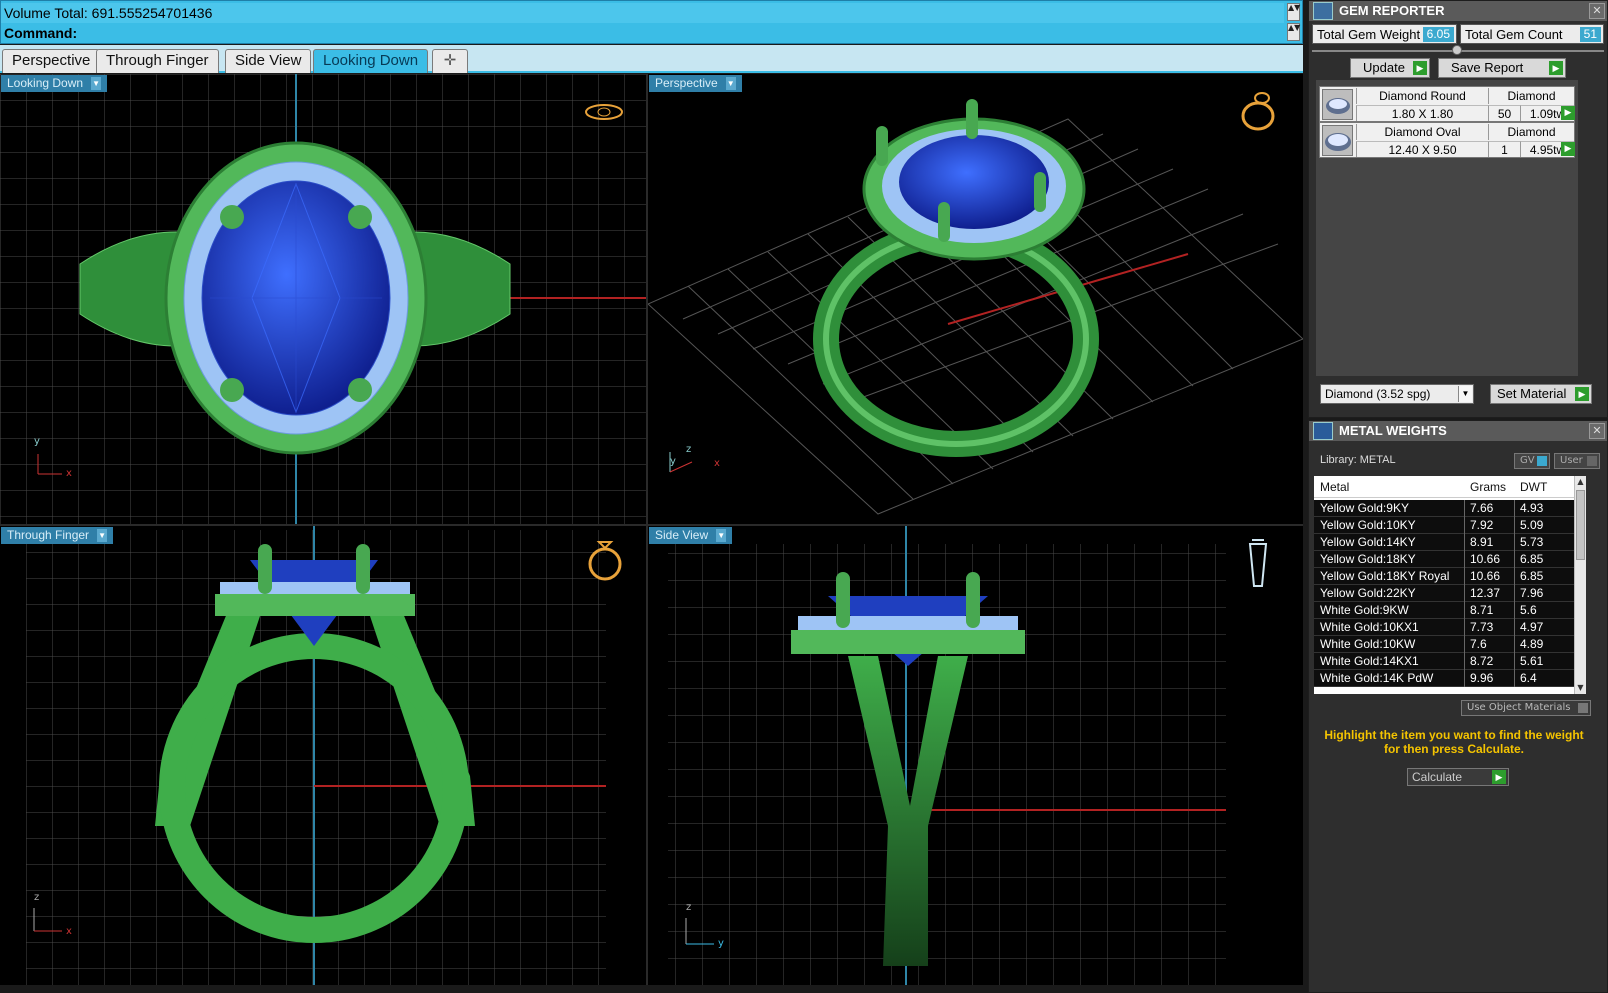  What do you see at coordinates (1478, 627) in the screenshot?
I see `metal-grams: 7.73` at bounding box center [1478, 627].